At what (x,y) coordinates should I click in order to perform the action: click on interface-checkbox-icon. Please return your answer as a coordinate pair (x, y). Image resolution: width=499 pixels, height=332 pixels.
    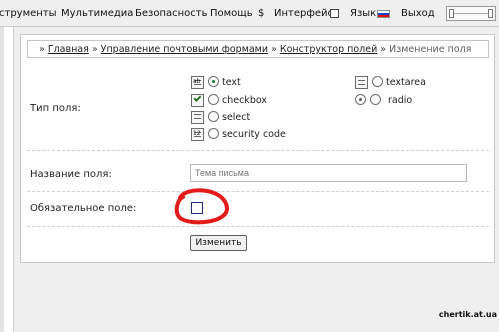
    Looking at the image, I should click on (334, 13).